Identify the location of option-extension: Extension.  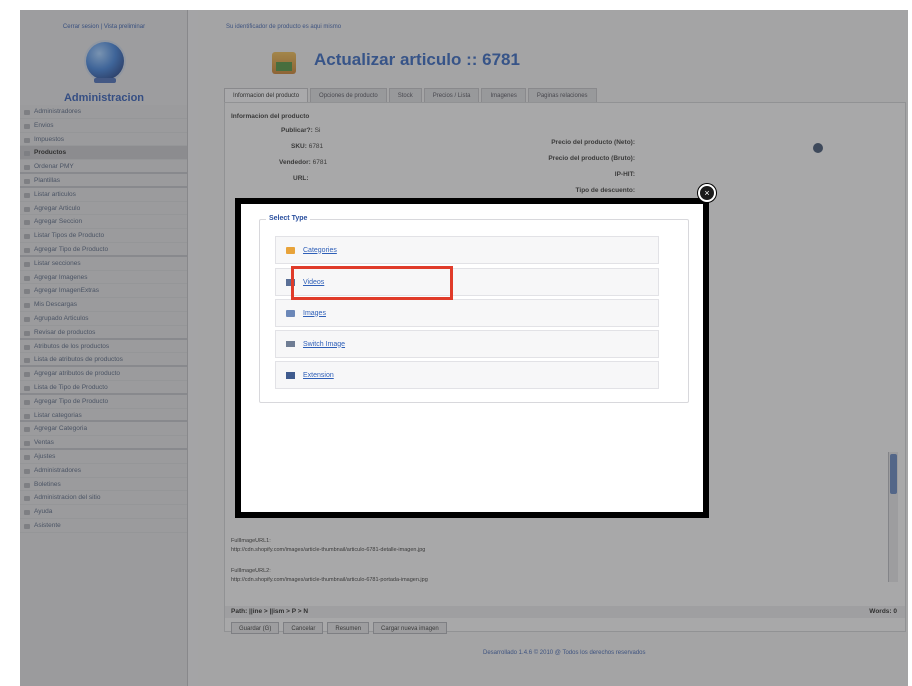
(467, 375).